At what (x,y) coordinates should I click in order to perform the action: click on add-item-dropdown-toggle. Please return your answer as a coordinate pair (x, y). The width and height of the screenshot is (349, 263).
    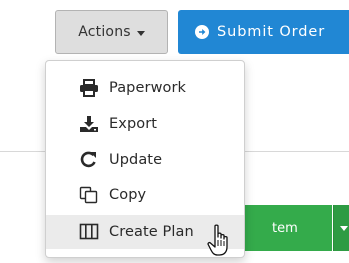
    Looking at the image, I should click on (341, 228).